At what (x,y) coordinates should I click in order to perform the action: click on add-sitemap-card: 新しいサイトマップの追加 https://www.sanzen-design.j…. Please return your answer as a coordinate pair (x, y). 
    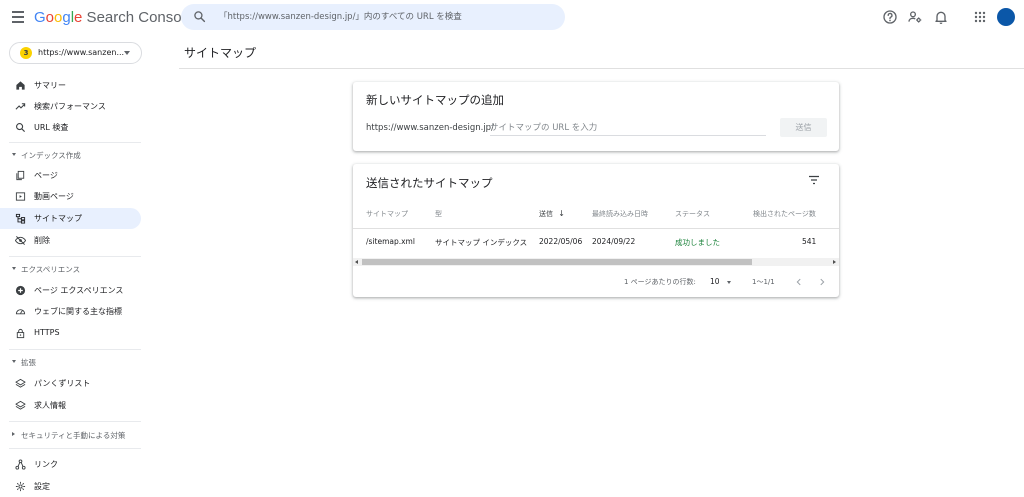
    Looking at the image, I should click on (596, 116).